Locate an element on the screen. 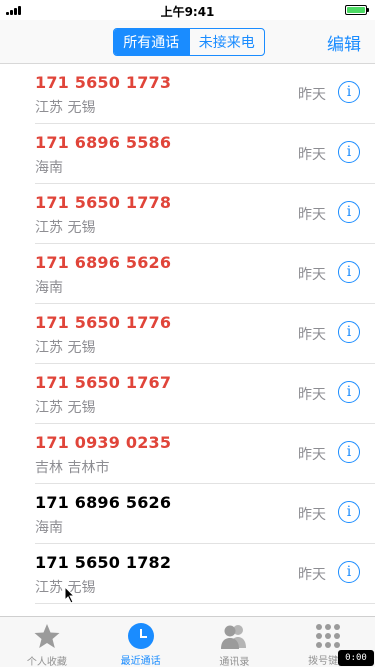 The image size is (375, 668). call-number: 171 5650 1782 is located at coordinates (103, 562).